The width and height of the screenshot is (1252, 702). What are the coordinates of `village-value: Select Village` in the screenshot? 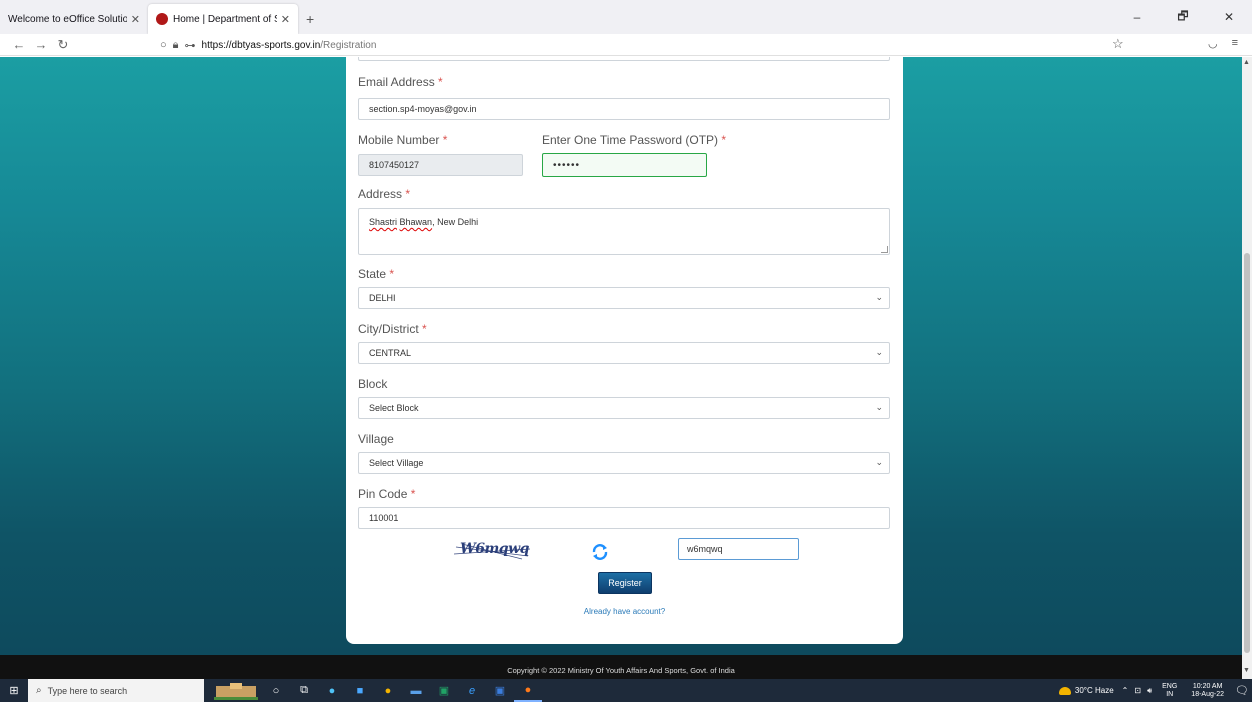 It's located at (396, 463).